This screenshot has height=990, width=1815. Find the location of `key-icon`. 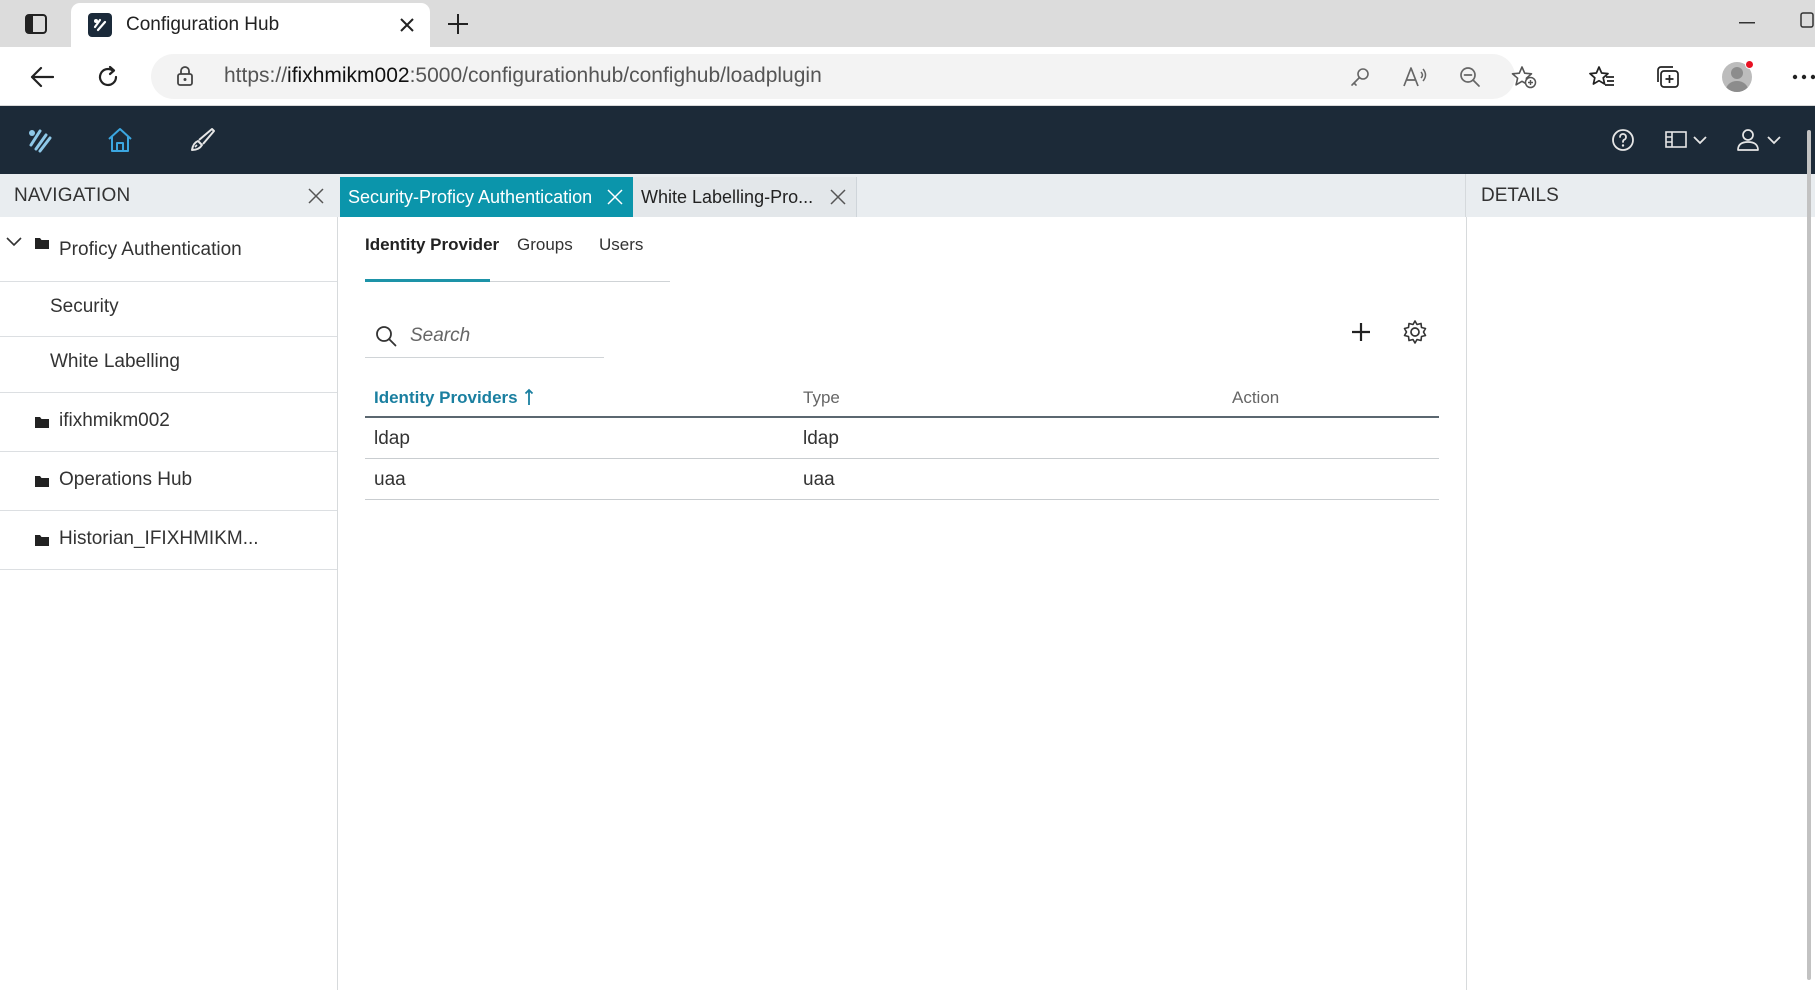

key-icon is located at coordinates (1360, 77).